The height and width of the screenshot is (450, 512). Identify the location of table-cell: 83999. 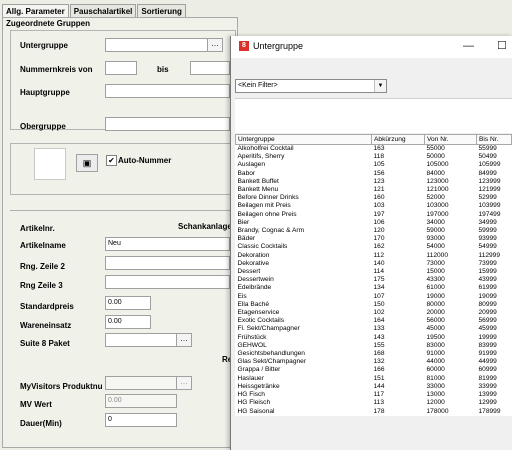
(487, 345).